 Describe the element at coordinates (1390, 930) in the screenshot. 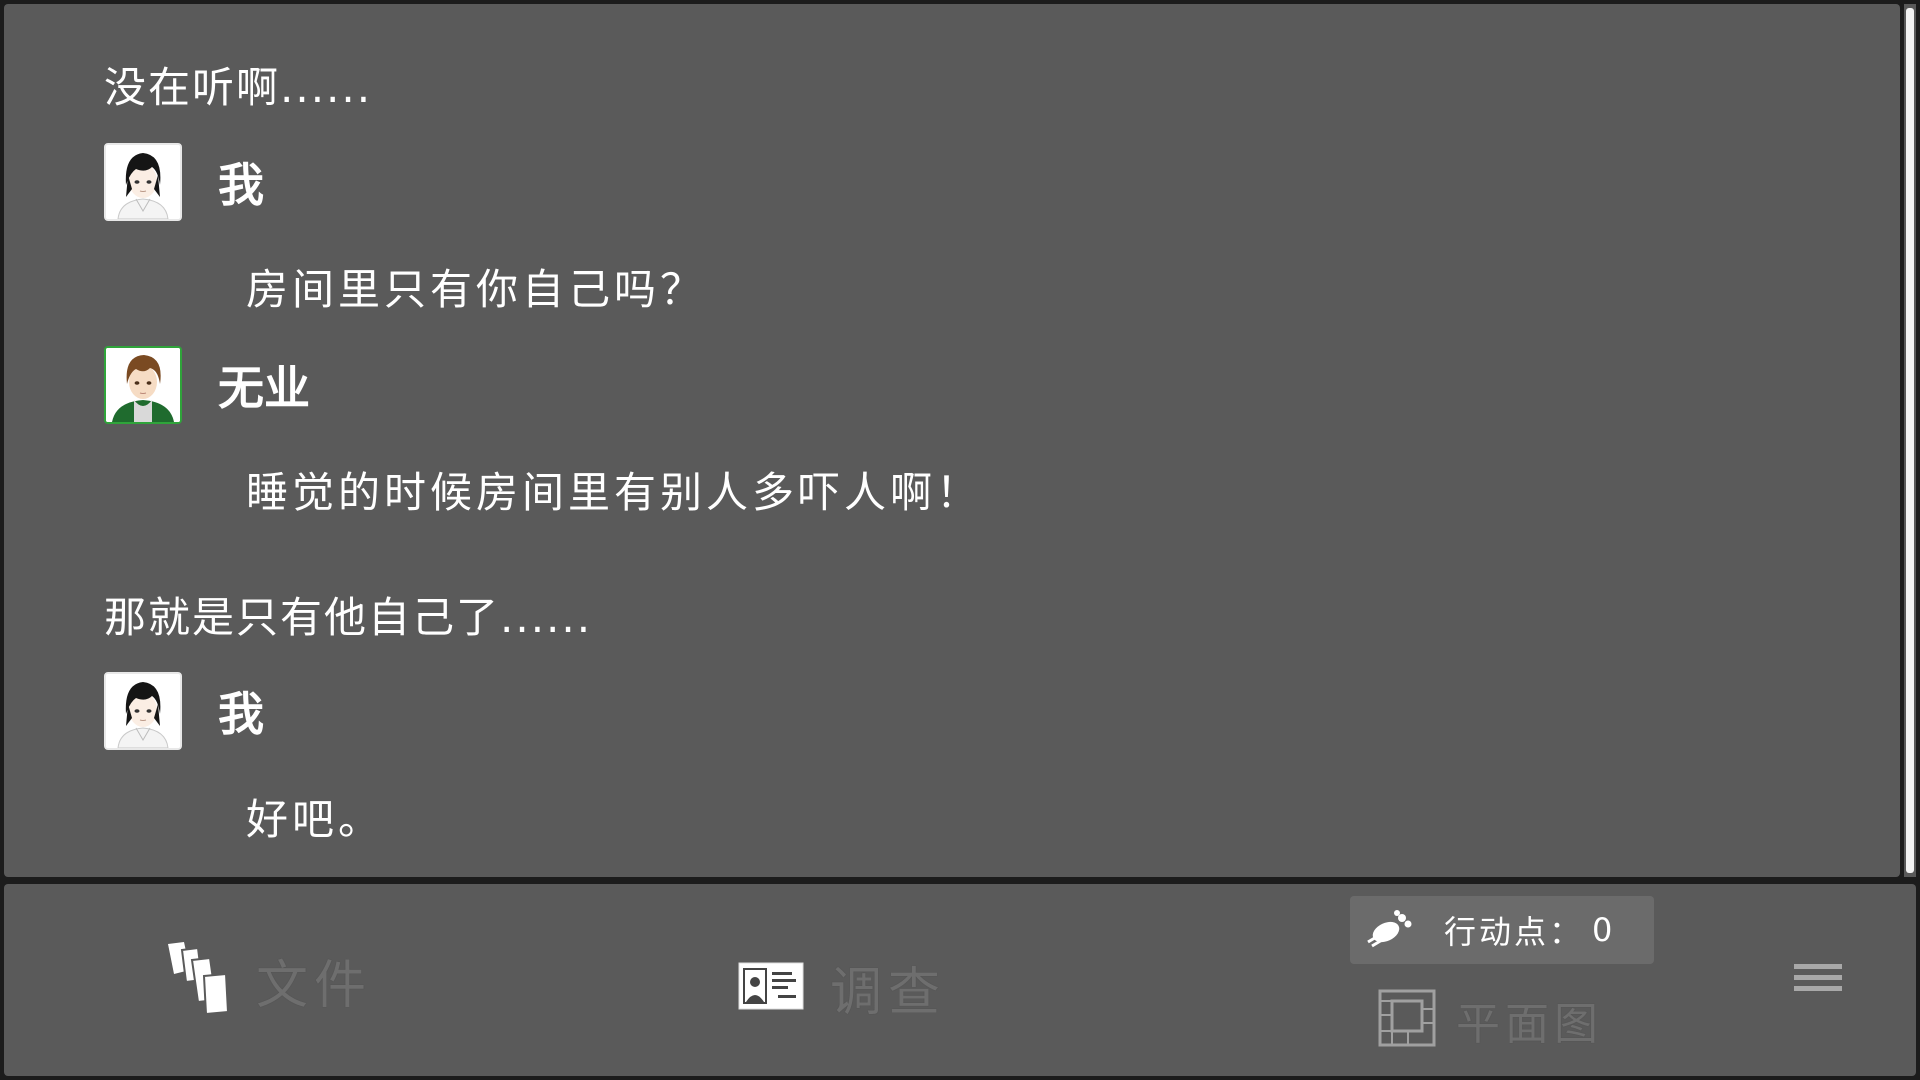

I see `footprint-icon` at that location.